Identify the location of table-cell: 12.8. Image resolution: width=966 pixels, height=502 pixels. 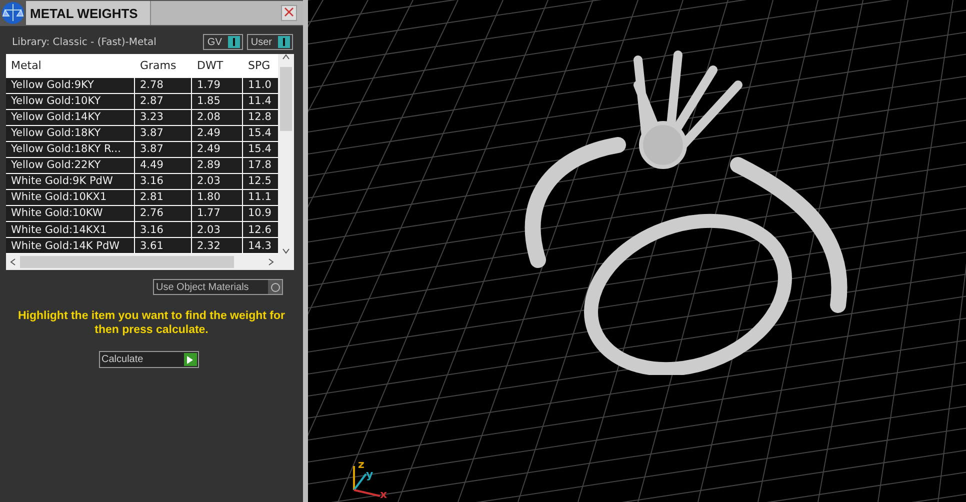
(260, 117).